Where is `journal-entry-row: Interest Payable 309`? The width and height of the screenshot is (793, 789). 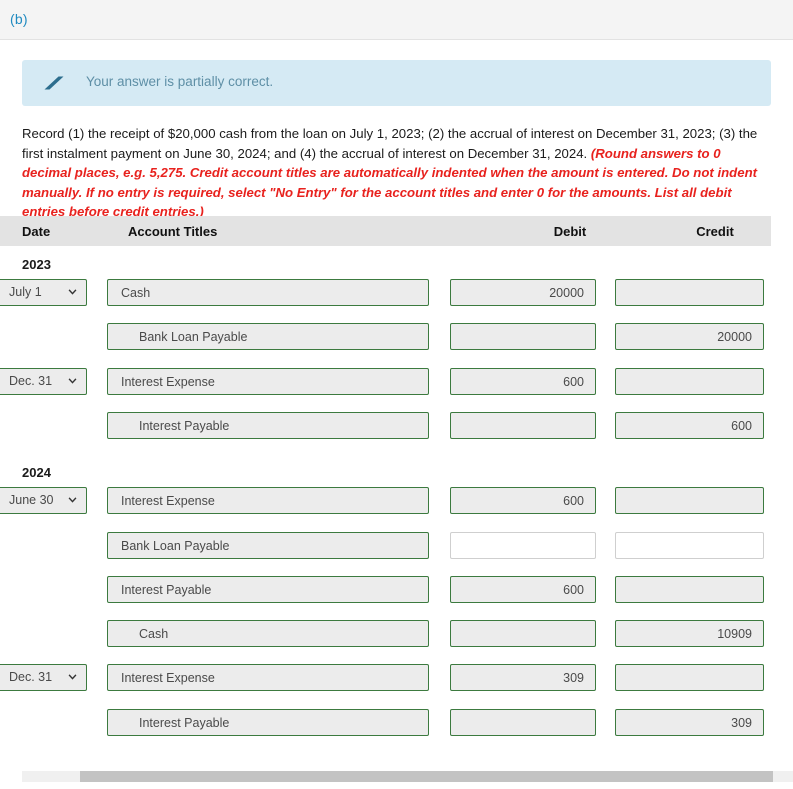
journal-entry-row: Interest Payable 309 is located at coordinates (396, 722).